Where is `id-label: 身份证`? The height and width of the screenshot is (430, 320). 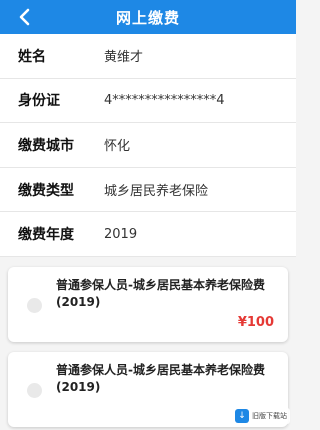
id-label: 身份证 is located at coordinates (39, 101).